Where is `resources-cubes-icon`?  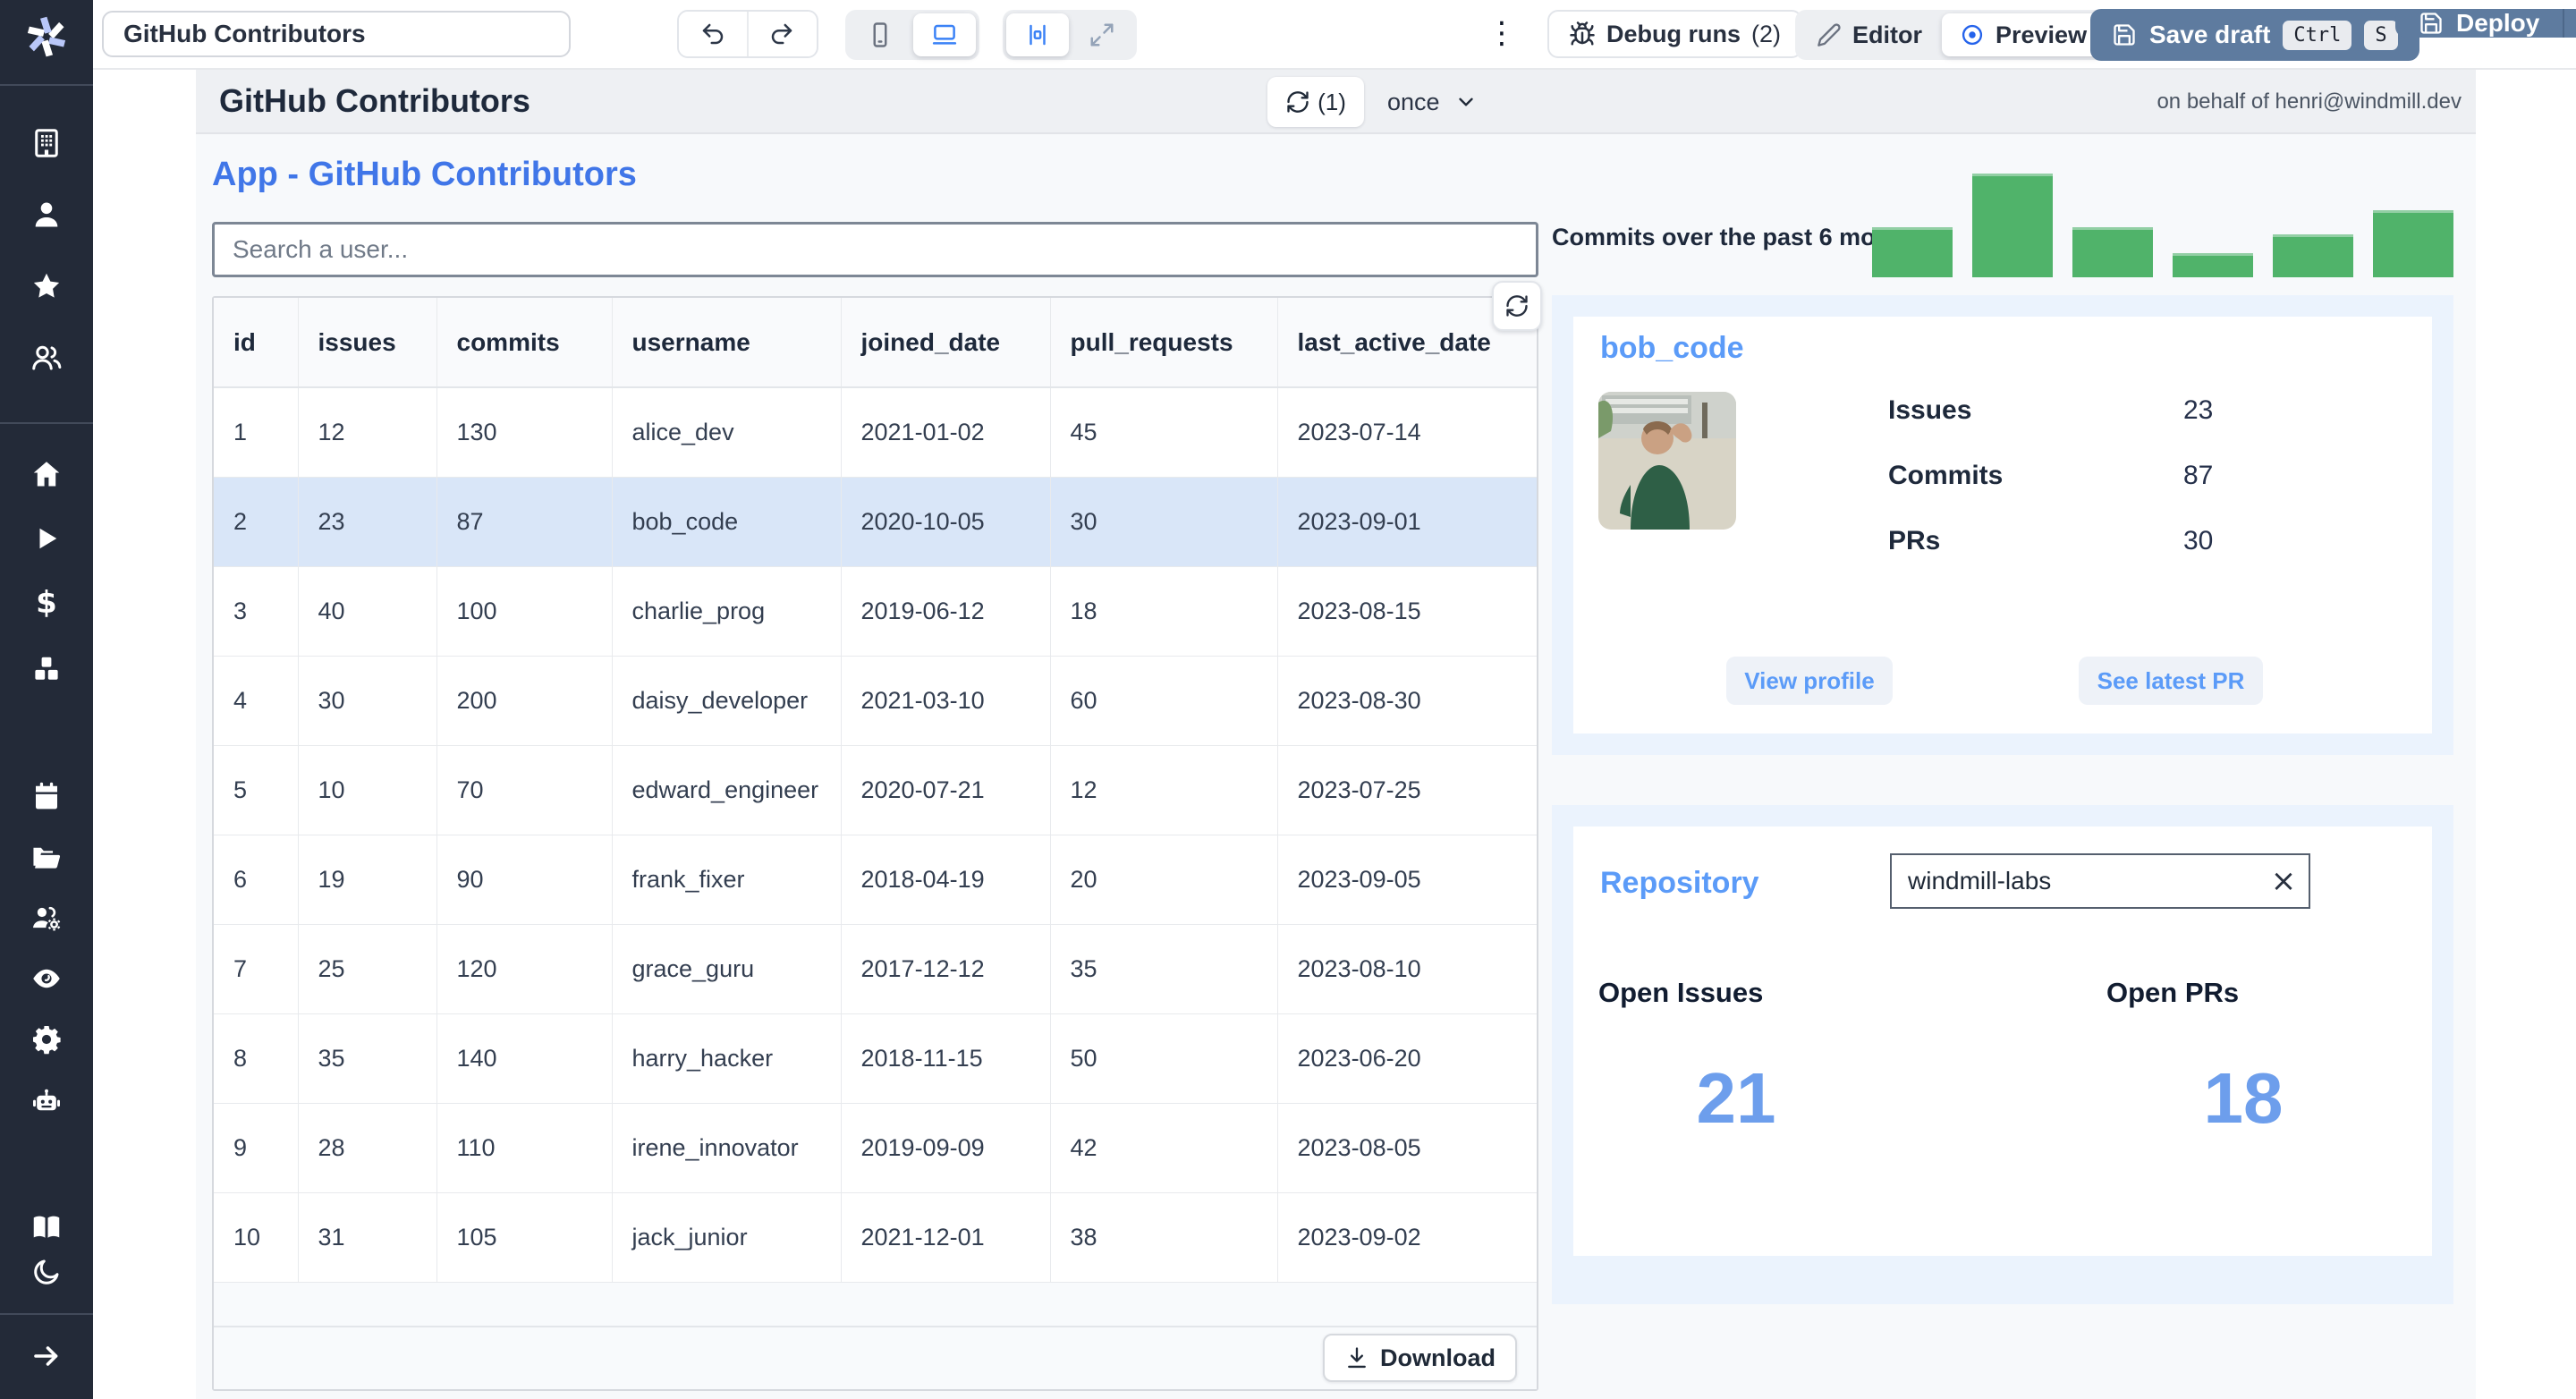
resources-cubes-icon is located at coordinates (46, 669).